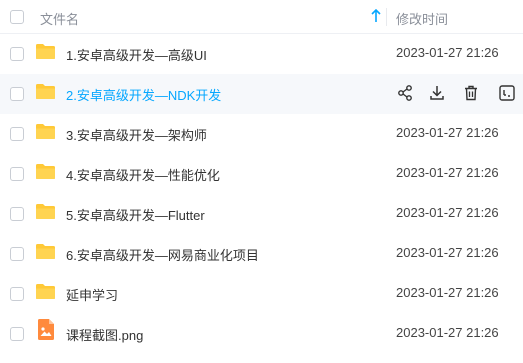 This screenshot has width=523, height=363. What do you see at coordinates (261, 134) in the screenshot?
I see `file-row: 3.安卓高级开发—架构师 2023-01-27 21:26` at bounding box center [261, 134].